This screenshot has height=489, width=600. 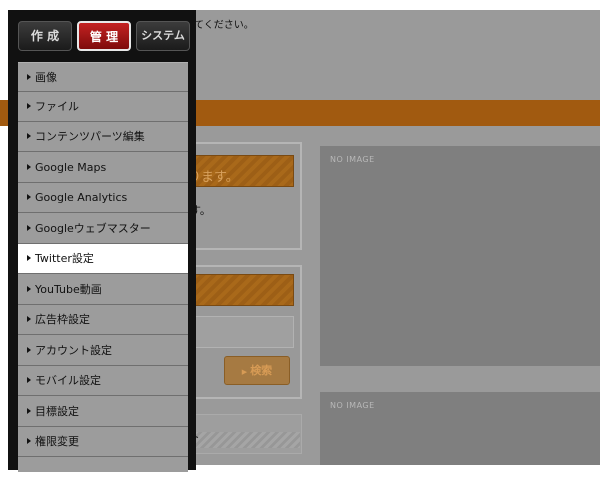 I want to click on menu-item-label: Googleウェブマスター, so click(x=93, y=228).